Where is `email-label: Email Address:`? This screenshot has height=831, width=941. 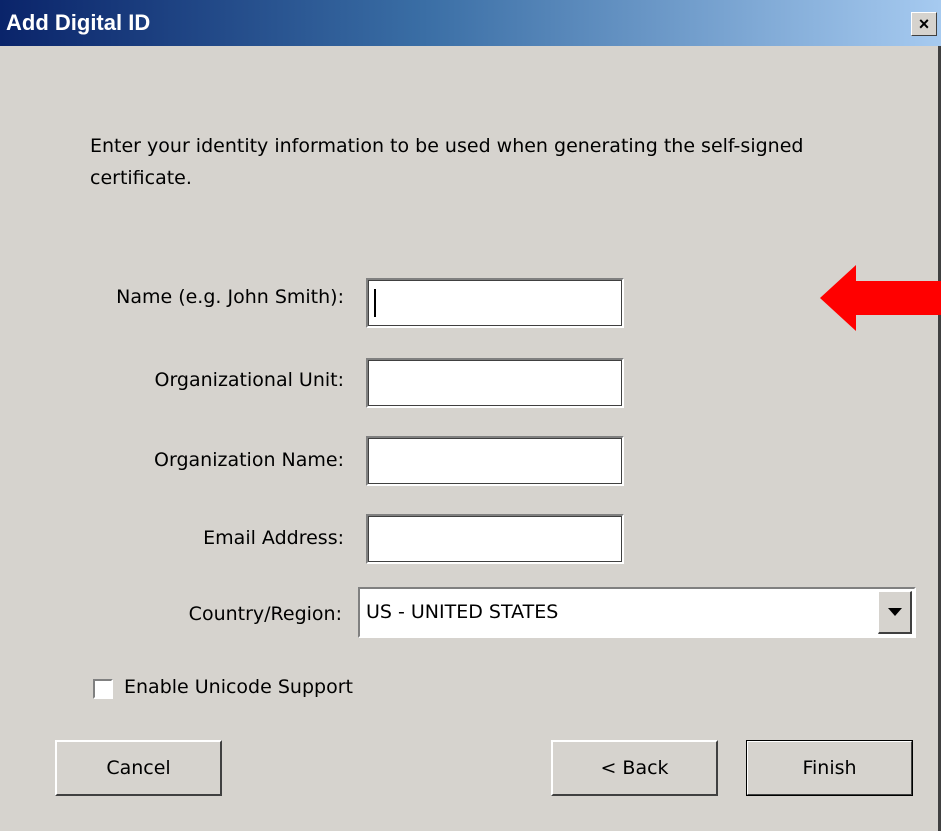
email-label: Email Address: is located at coordinates (273, 538).